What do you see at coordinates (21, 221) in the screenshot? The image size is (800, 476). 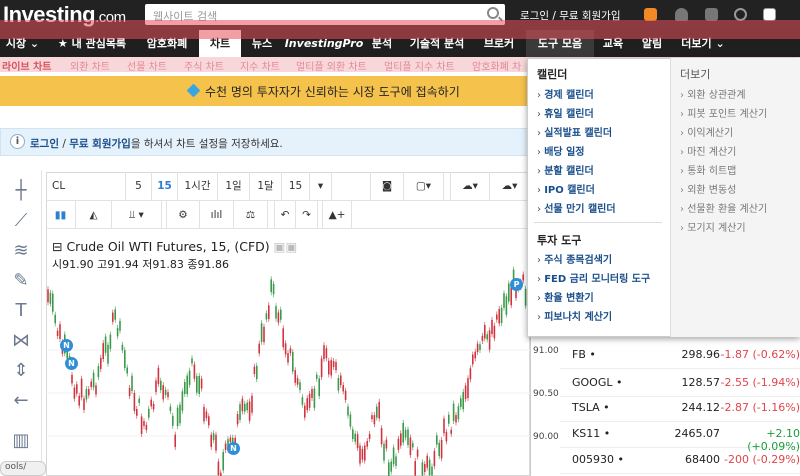 I see `trendline-icon: ⟋` at bounding box center [21, 221].